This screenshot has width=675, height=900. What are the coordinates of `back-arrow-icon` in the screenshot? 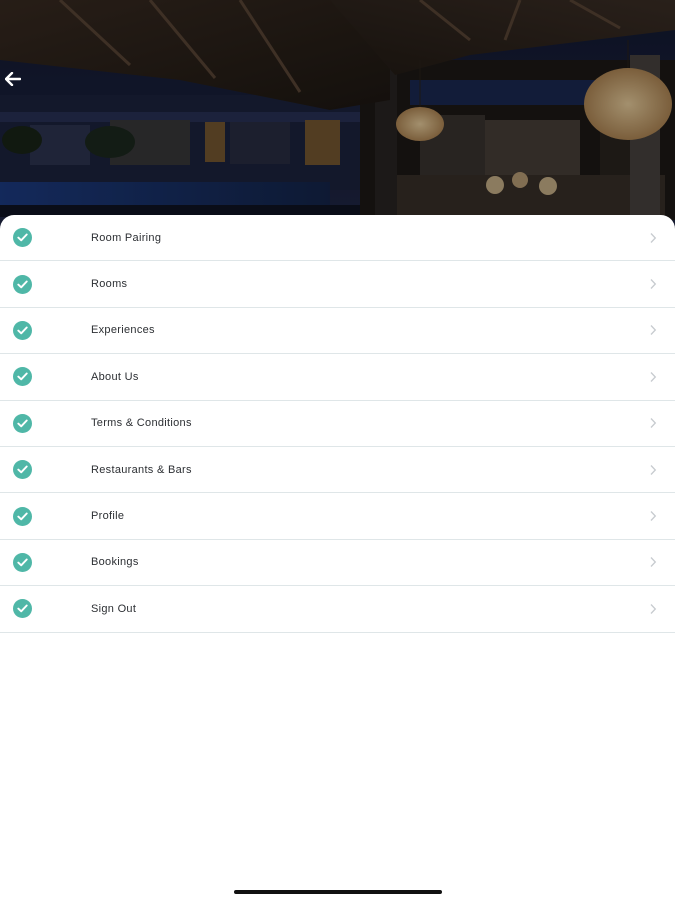 It's located at (13, 79).